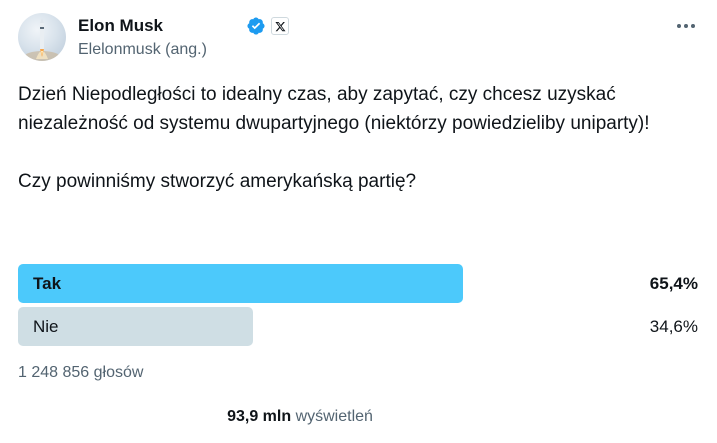  I want to click on poll-option-percent: 34,6%, so click(673, 326).